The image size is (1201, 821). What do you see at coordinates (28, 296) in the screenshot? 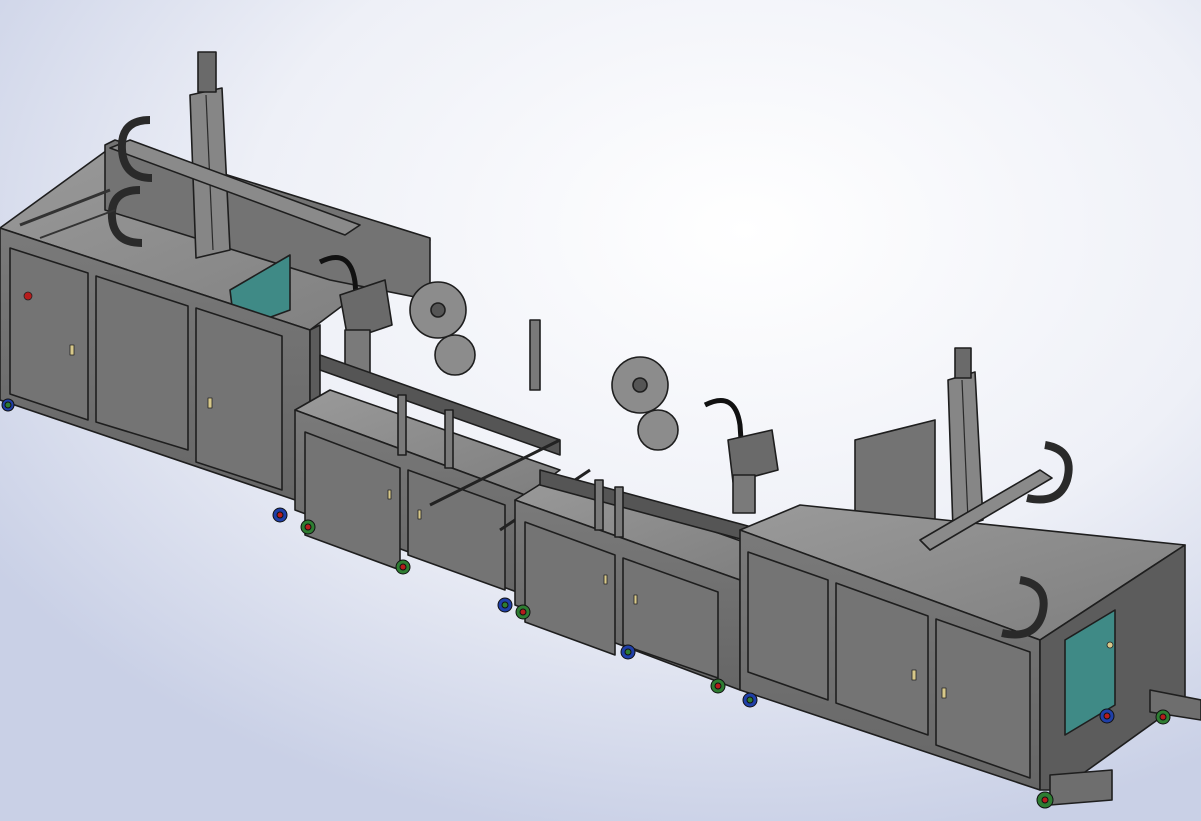
I see `emergency-stop-icon` at bounding box center [28, 296].